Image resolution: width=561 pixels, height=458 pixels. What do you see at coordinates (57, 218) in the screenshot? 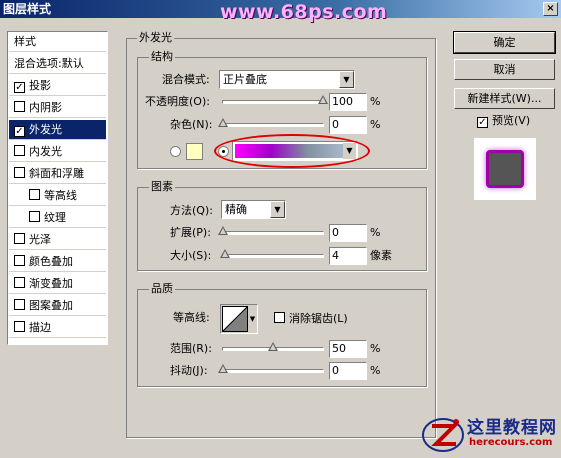
I see `styles-item-texture: 纹理` at bounding box center [57, 218].